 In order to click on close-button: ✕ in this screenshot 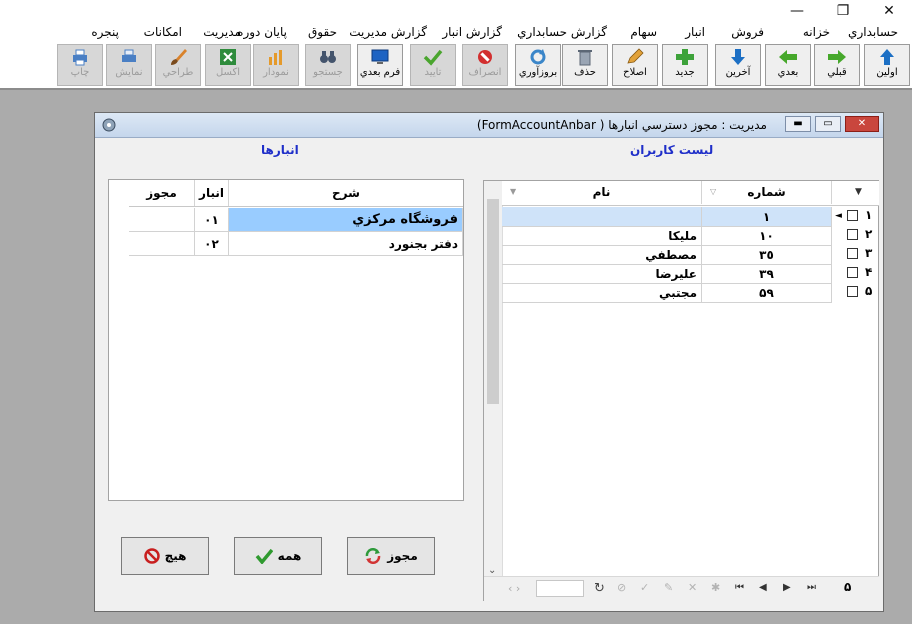, I will do `click(889, 11)`.